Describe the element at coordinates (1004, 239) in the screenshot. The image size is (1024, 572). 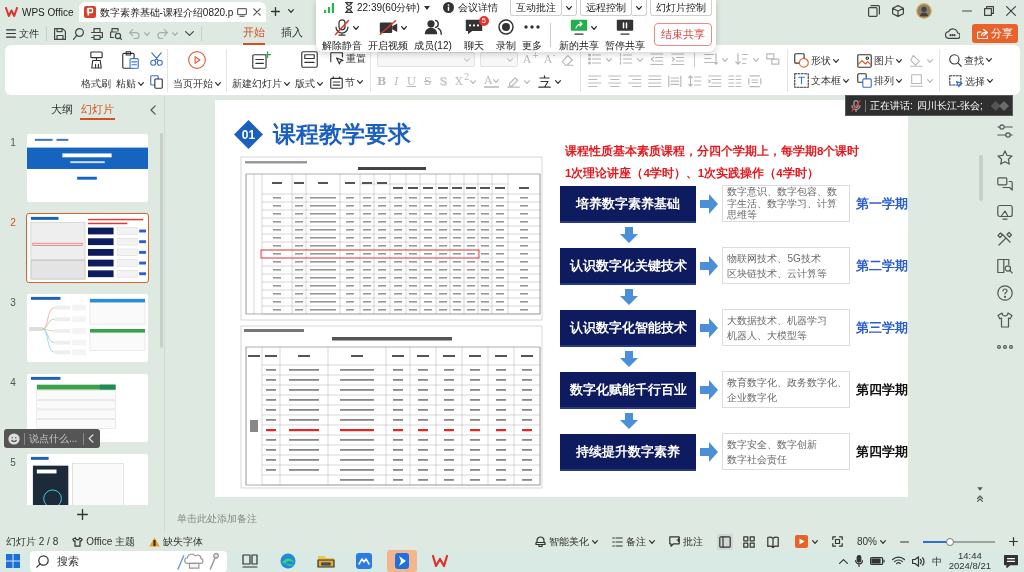
I see `tools-icon` at that location.